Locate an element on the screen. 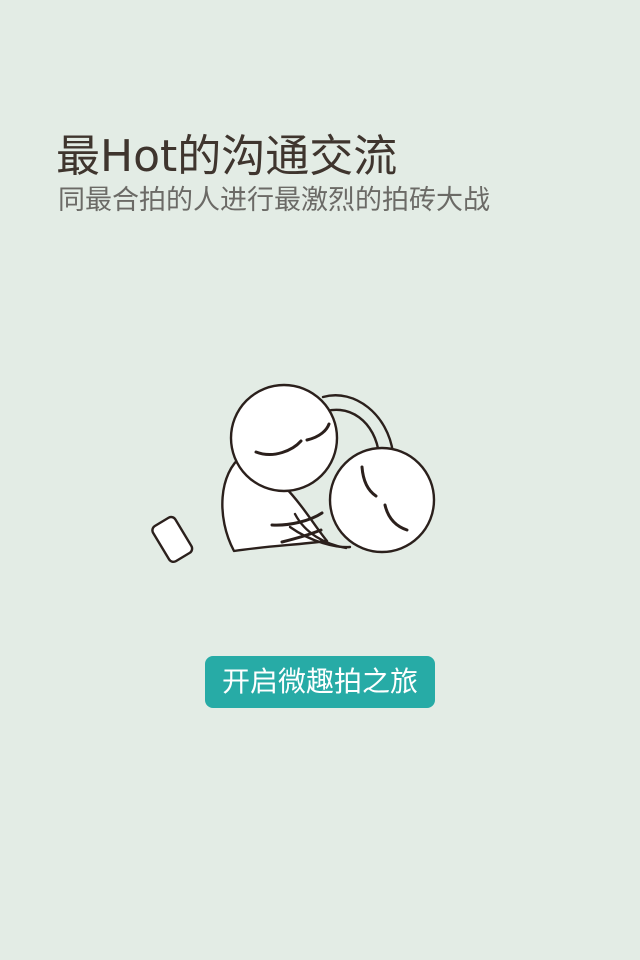 This screenshot has height=960, width=640. start-journey-button: 开启微趣拍之旅 is located at coordinates (320, 682).